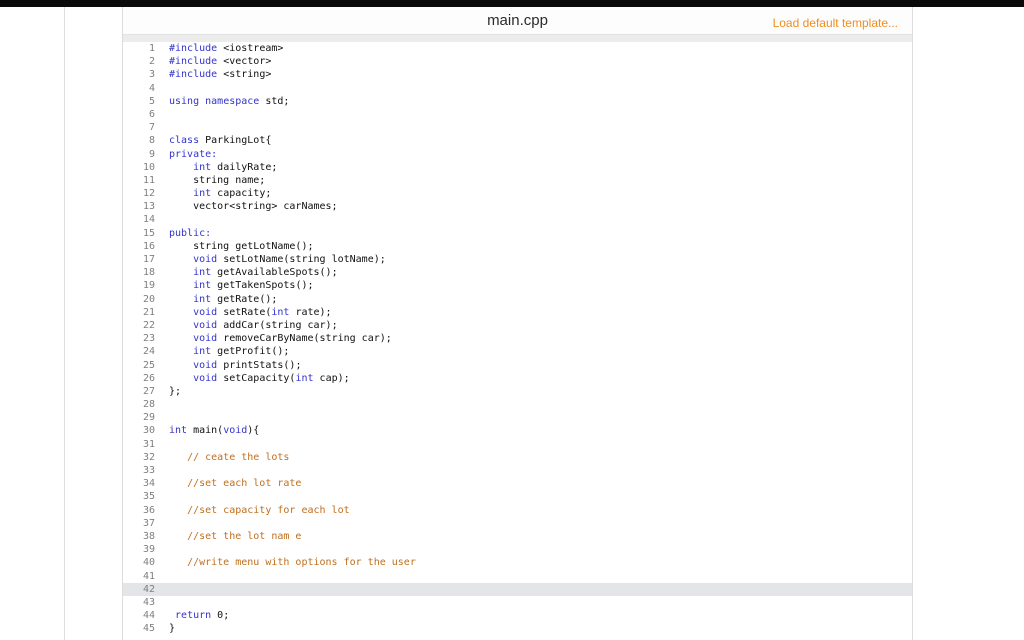 The image size is (1024, 640). Describe the element at coordinates (517, 457) in the screenshot. I see `code-line: 32 // ceate the lots` at that location.